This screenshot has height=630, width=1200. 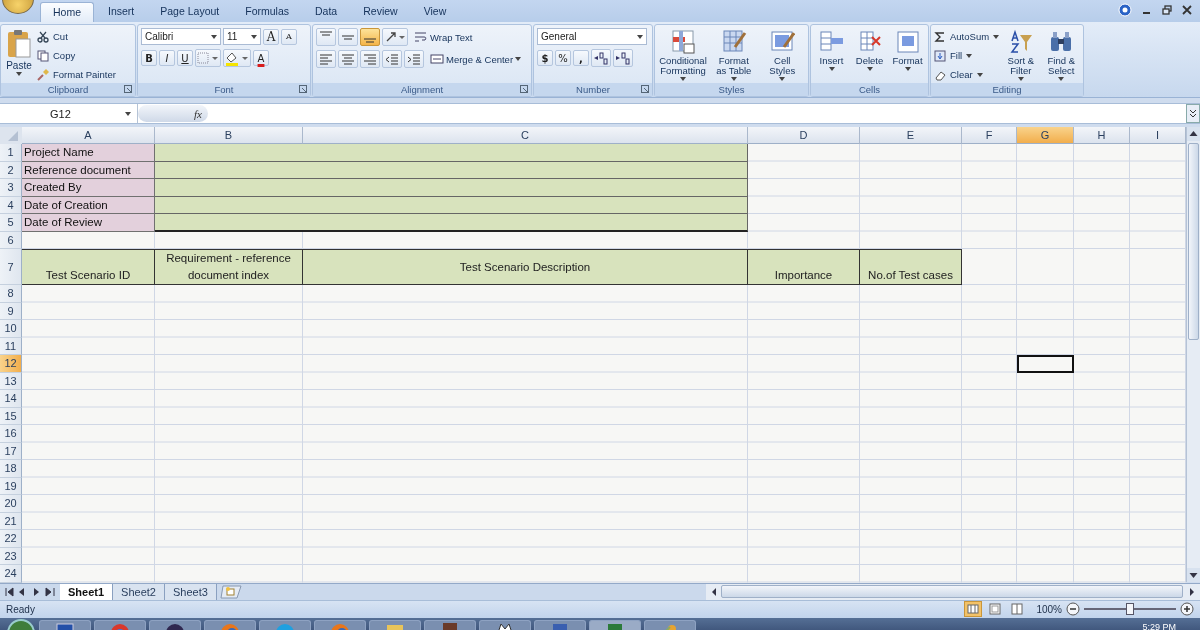 I want to click on font-name-field: Calibri, so click(x=181, y=36).